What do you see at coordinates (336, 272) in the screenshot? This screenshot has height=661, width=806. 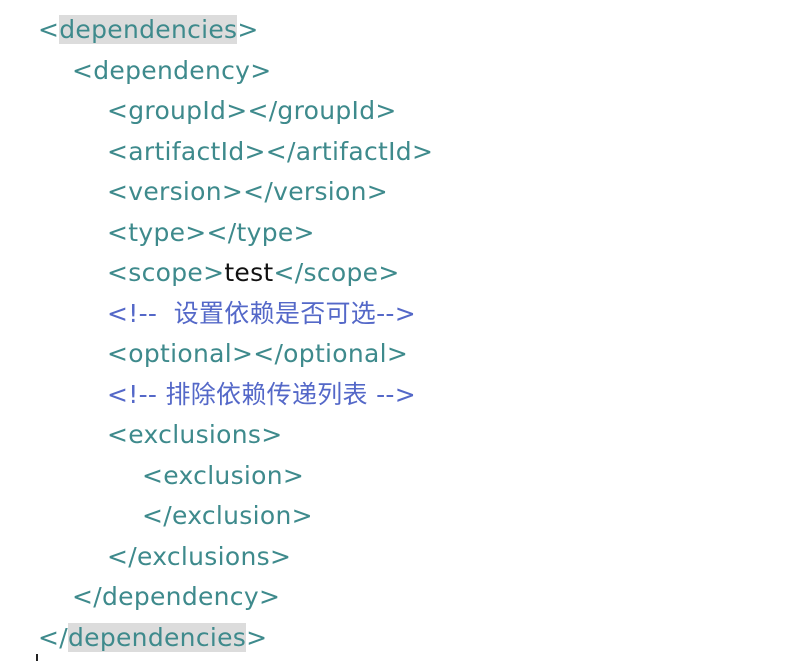 I see `xml-tag: </scope>` at bounding box center [336, 272].